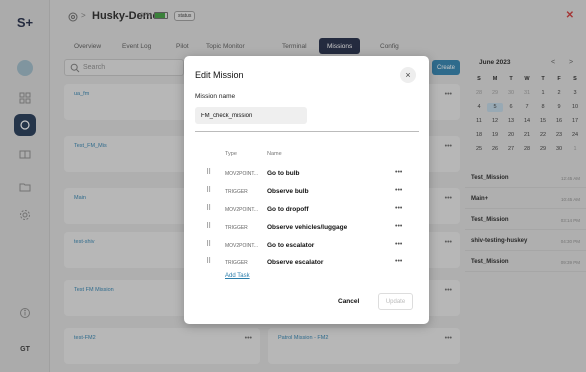 The image size is (586, 372). What do you see at coordinates (274, 154) in the screenshot?
I see `column-header-name: Name` at bounding box center [274, 154].